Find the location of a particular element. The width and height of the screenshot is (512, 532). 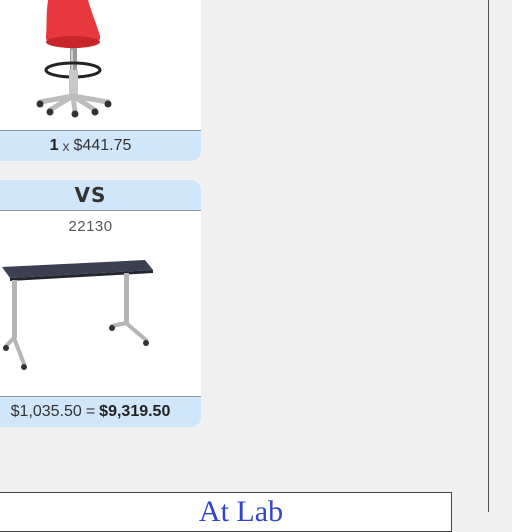

vs-label: VS is located at coordinates (90, 195).